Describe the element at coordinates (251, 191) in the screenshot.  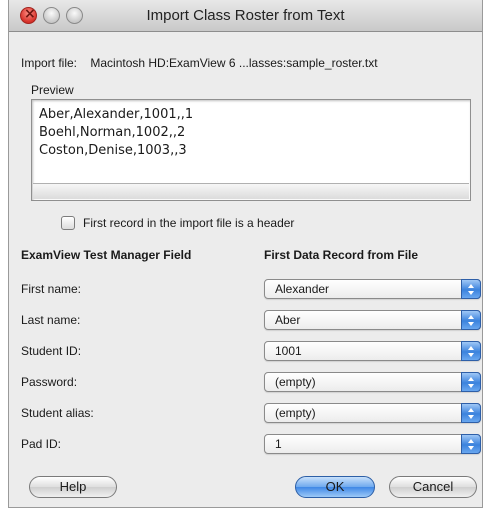
I see `preview-horizontal-scrollbar` at that location.